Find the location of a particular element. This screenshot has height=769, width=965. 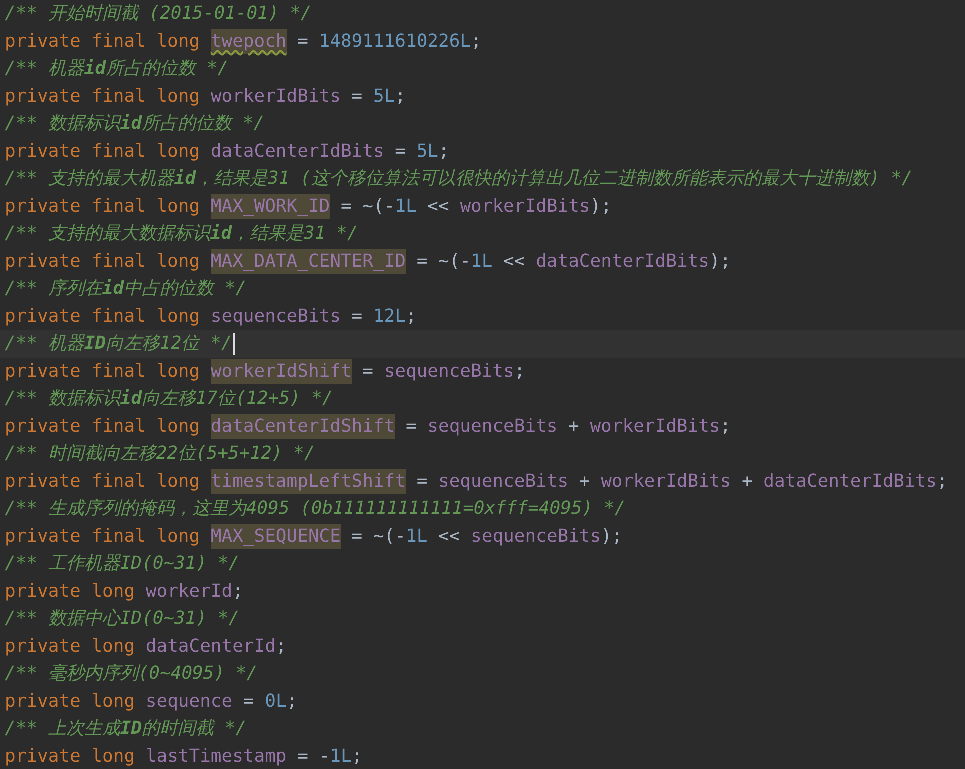

comment-line: /** 支持的最大机器id，结果是31 (这个移位算法可以很快的计算出几位二进制数所能表示的最大十进制数) */ is located at coordinates (459, 179).